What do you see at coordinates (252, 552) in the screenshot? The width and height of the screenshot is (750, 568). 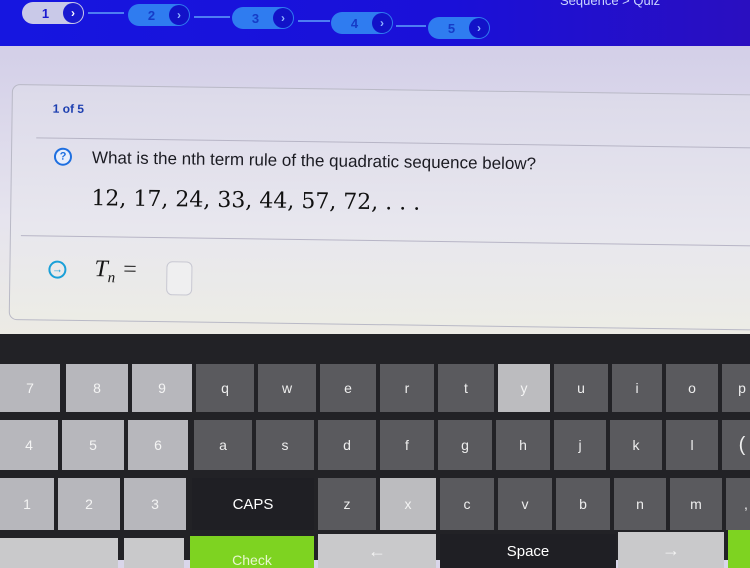 I see `check-button: Check` at bounding box center [252, 552].